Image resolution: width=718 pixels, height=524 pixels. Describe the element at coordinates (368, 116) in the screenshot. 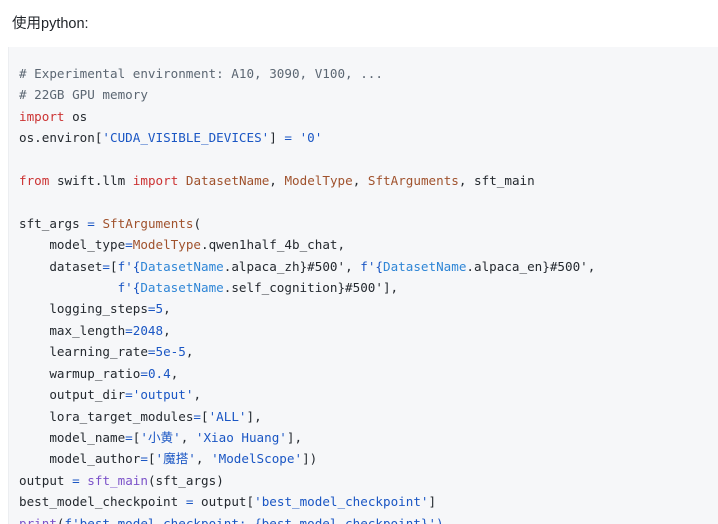

I see `code-line: import os` at that location.